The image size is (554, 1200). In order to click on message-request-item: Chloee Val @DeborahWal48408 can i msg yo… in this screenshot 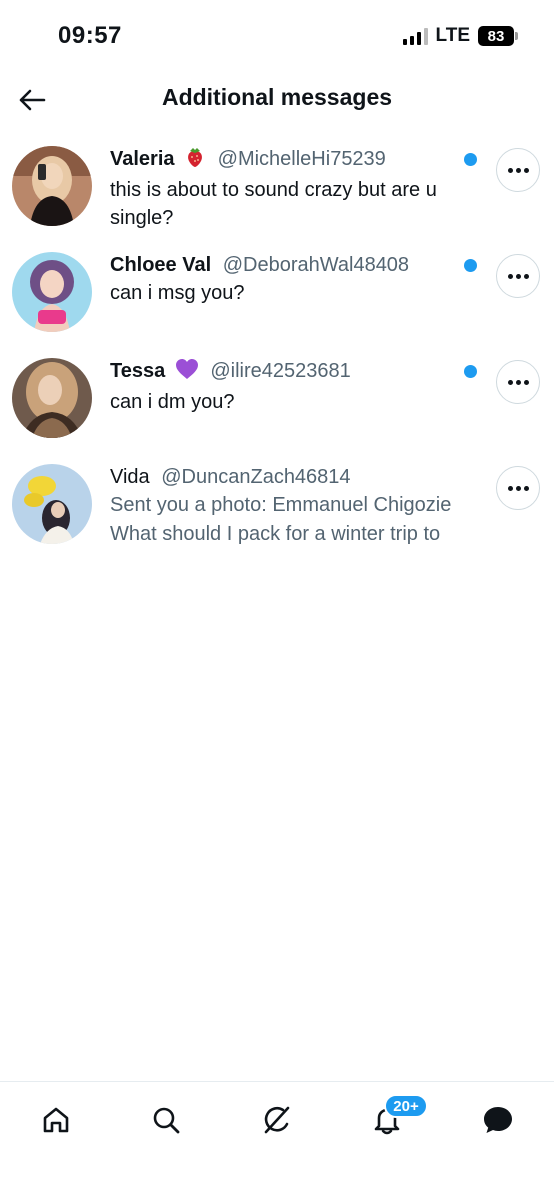, I will do `click(277, 299)`.